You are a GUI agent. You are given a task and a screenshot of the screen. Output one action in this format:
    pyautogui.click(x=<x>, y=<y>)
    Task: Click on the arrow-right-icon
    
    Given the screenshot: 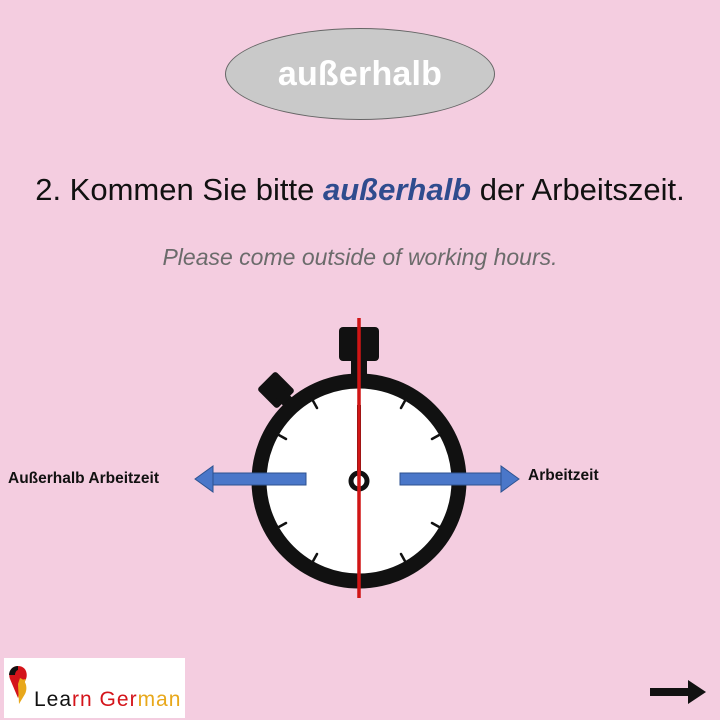 What is the action you would take?
    pyautogui.click(x=678, y=692)
    